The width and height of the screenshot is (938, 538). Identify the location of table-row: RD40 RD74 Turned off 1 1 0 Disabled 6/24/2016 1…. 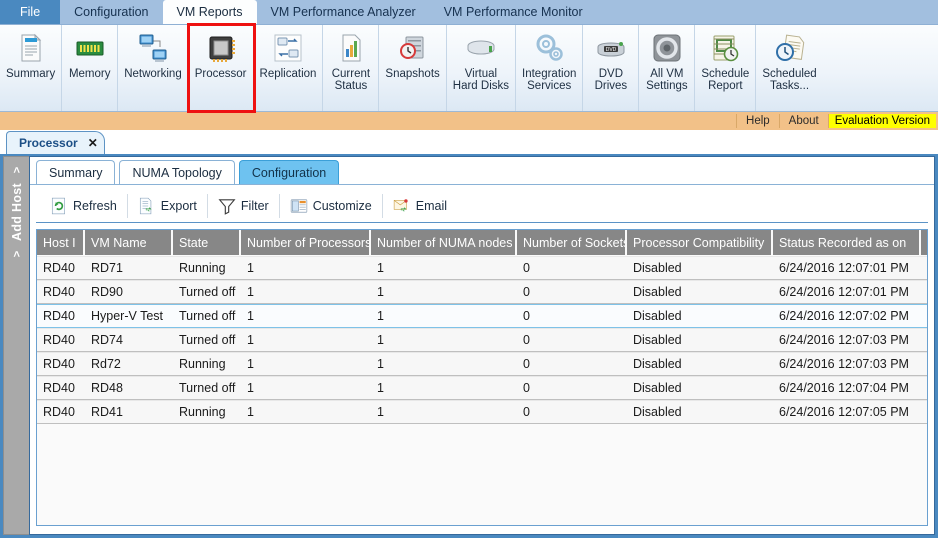
(482, 340).